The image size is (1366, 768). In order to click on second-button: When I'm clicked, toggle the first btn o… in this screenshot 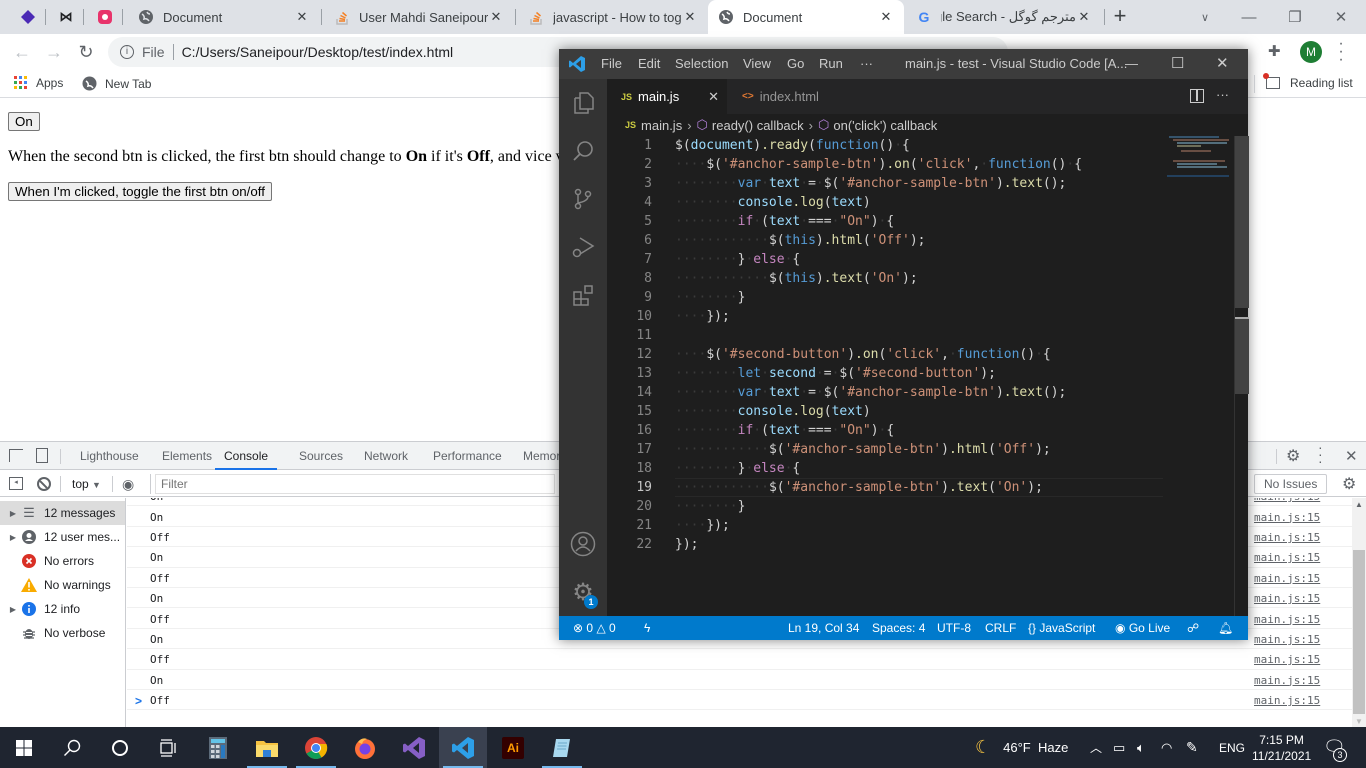, I will do `click(140, 191)`.